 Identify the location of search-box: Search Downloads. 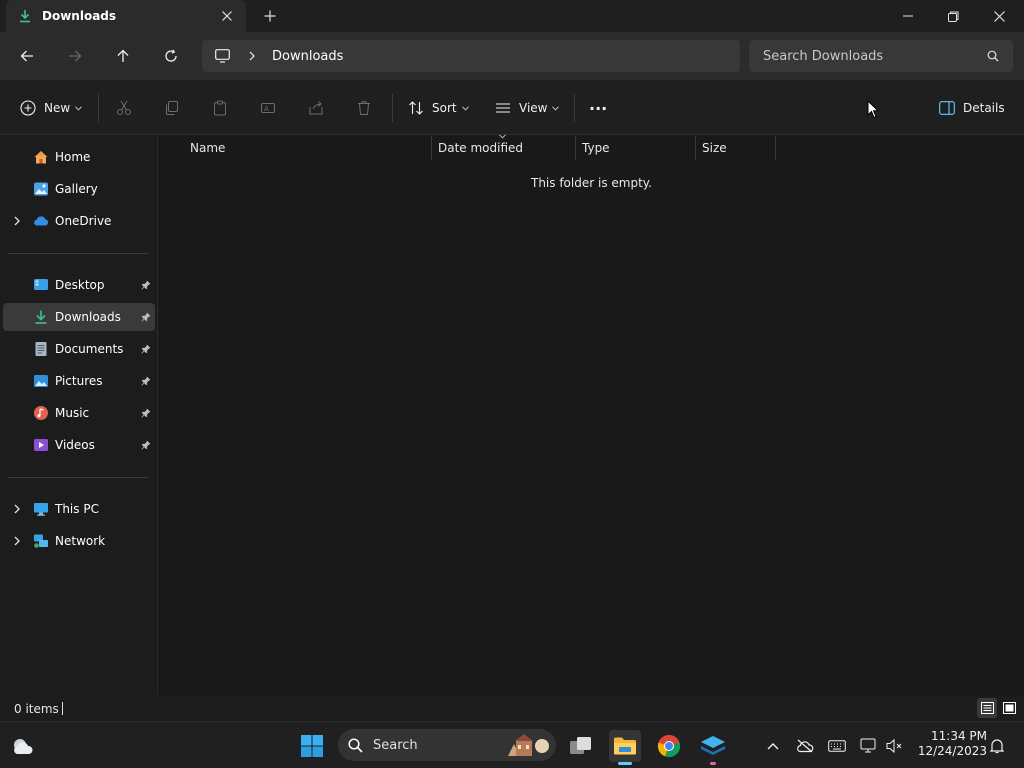
(881, 56).